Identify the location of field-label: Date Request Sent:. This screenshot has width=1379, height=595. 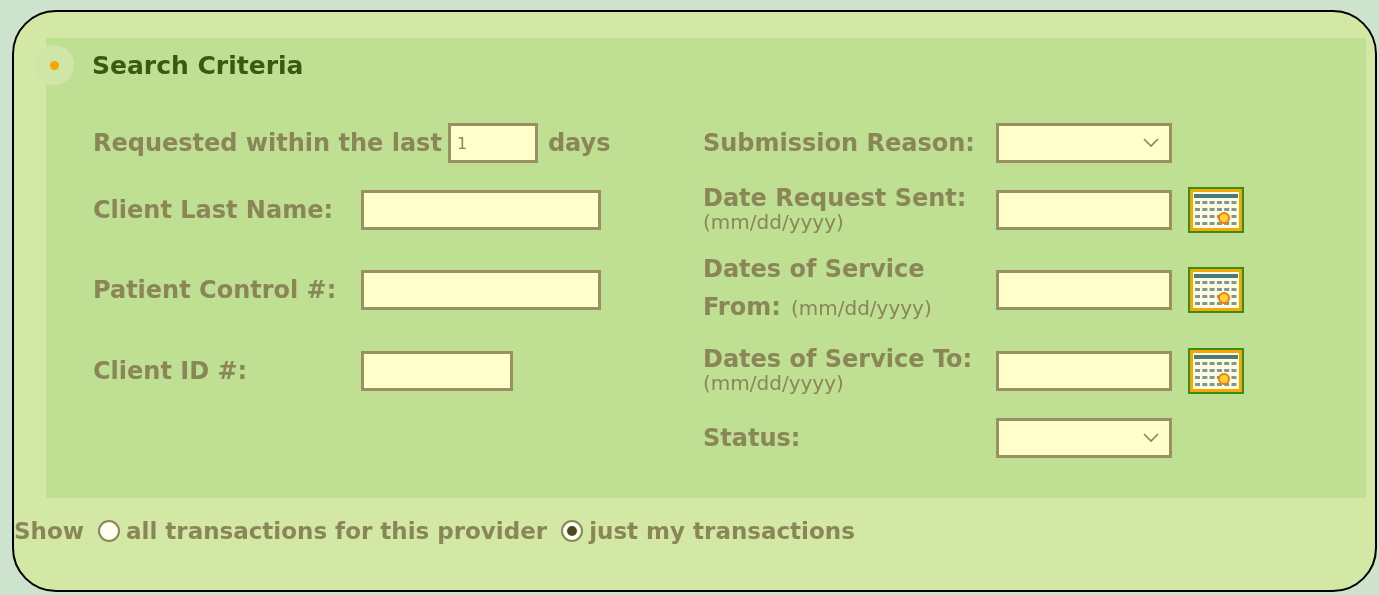
(835, 198).